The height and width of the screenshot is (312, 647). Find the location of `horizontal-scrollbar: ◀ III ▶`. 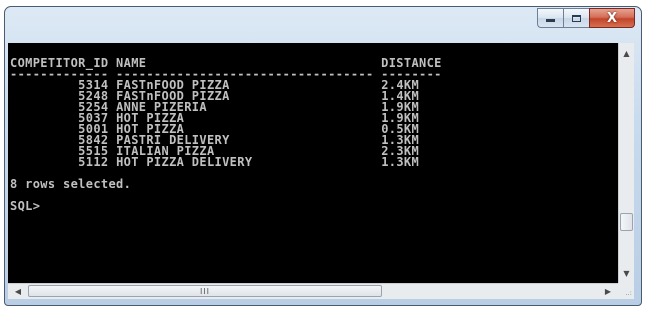

horizontal-scrollbar: ◀ III ▶ is located at coordinates (313, 291).